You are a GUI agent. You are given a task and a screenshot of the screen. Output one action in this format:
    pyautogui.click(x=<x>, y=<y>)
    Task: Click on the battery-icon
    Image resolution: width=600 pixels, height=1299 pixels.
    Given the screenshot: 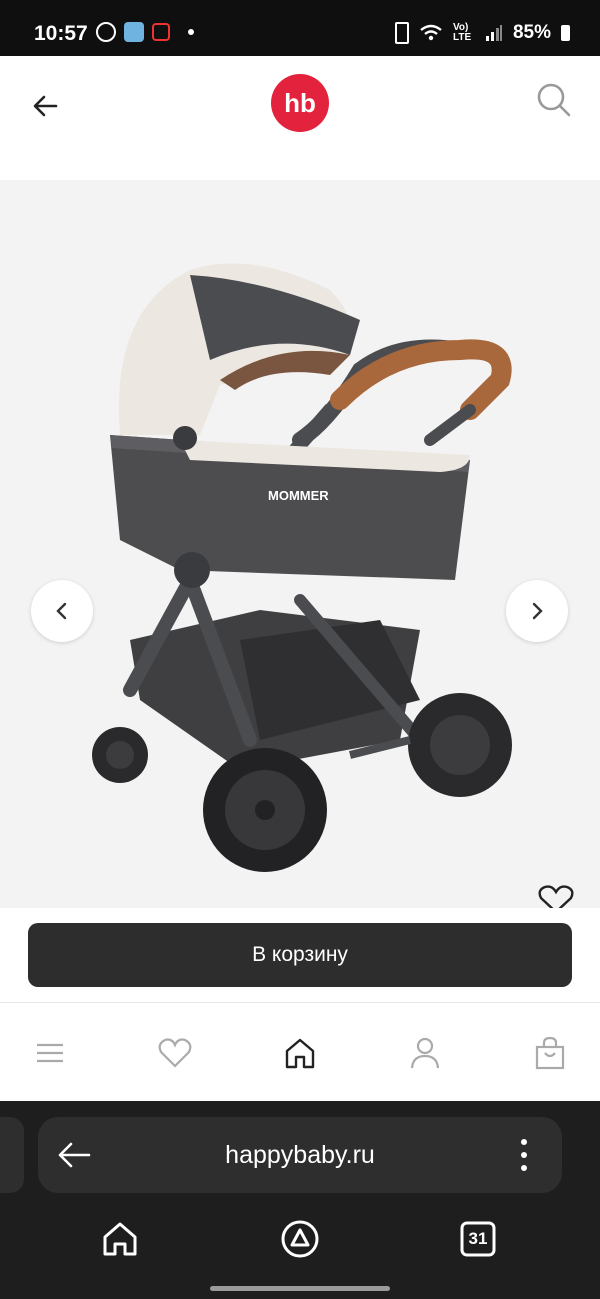 What is the action you would take?
    pyautogui.click(x=565, y=33)
    